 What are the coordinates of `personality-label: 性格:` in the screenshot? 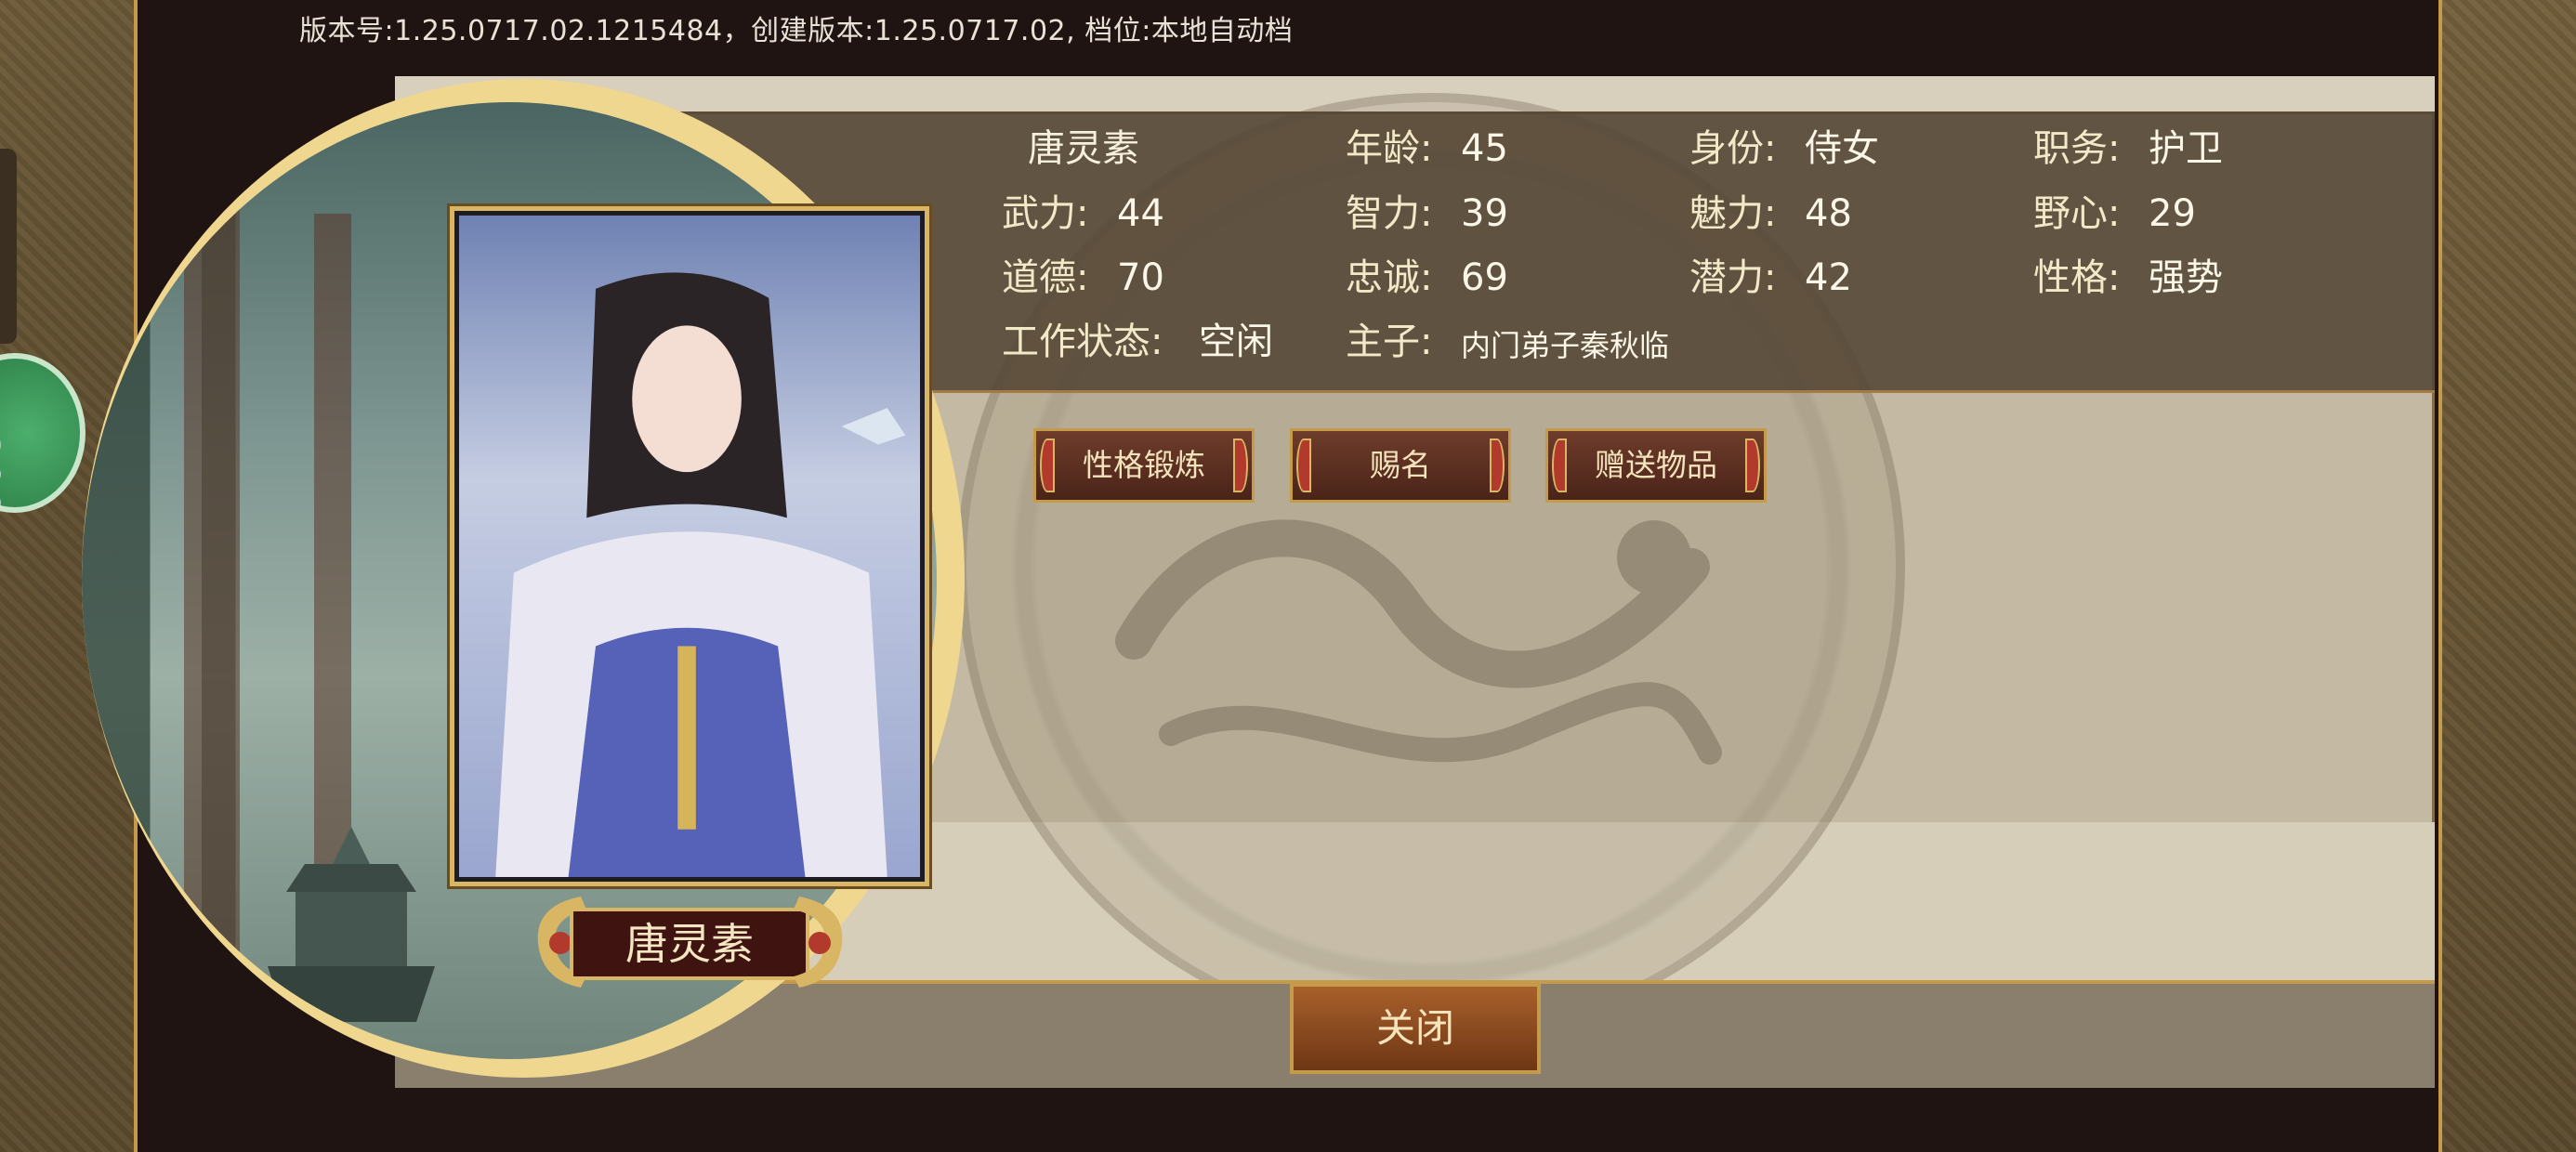 It's located at (2077, 277).